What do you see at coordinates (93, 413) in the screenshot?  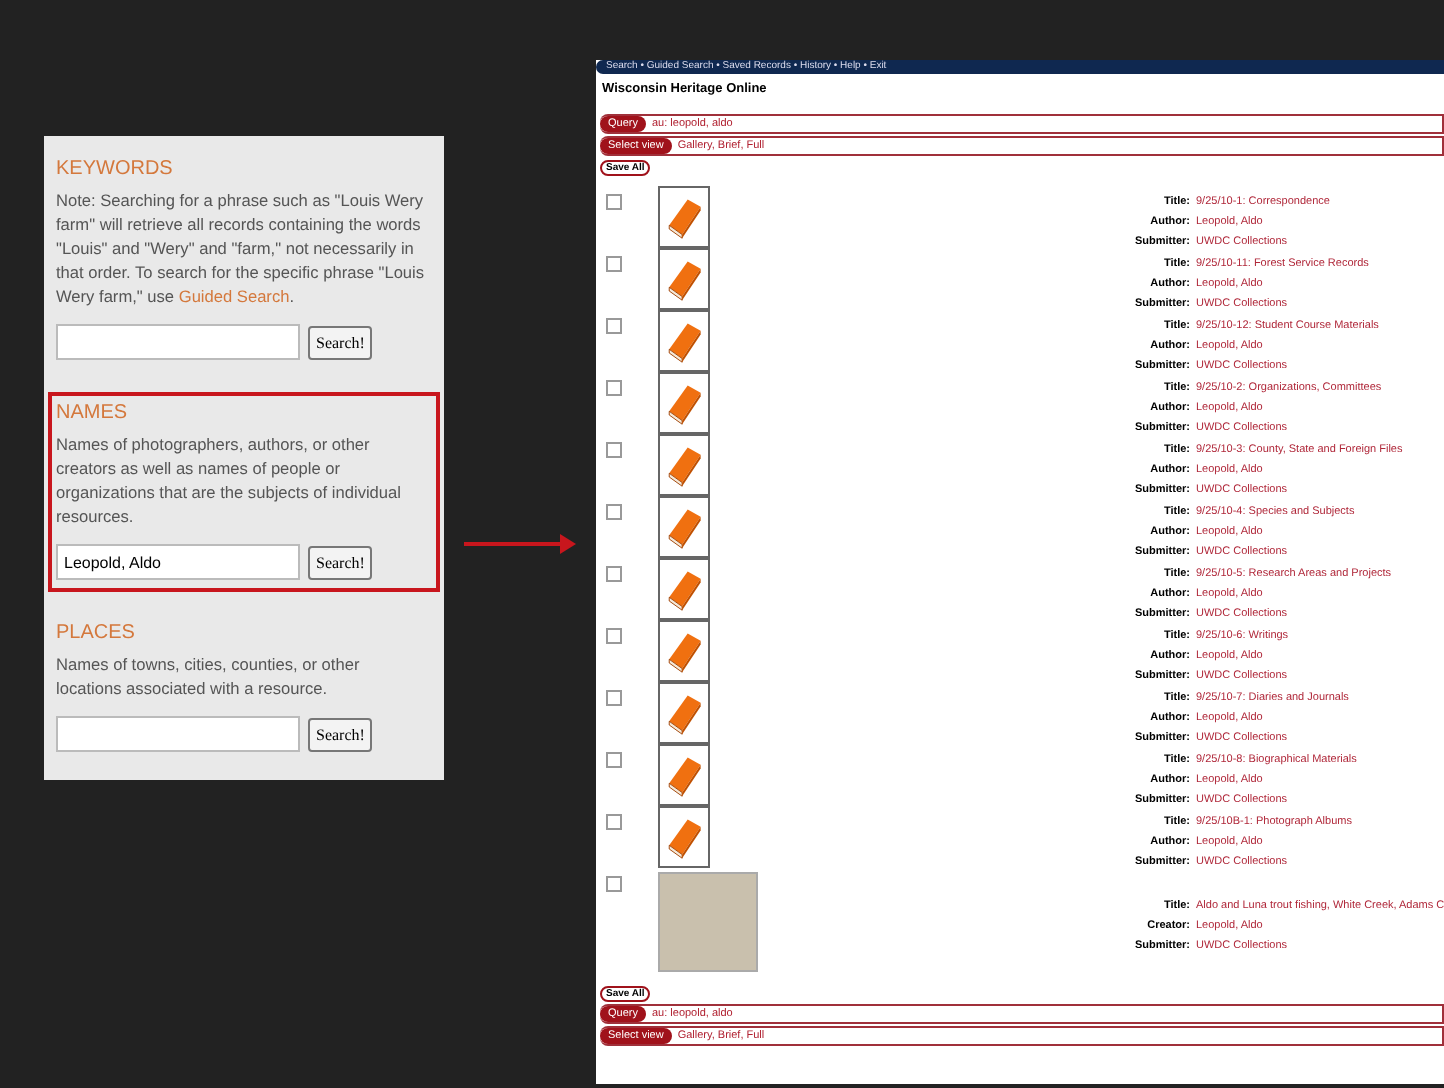 I see `section-heading: NAMES` at bounding box center [93, 413].